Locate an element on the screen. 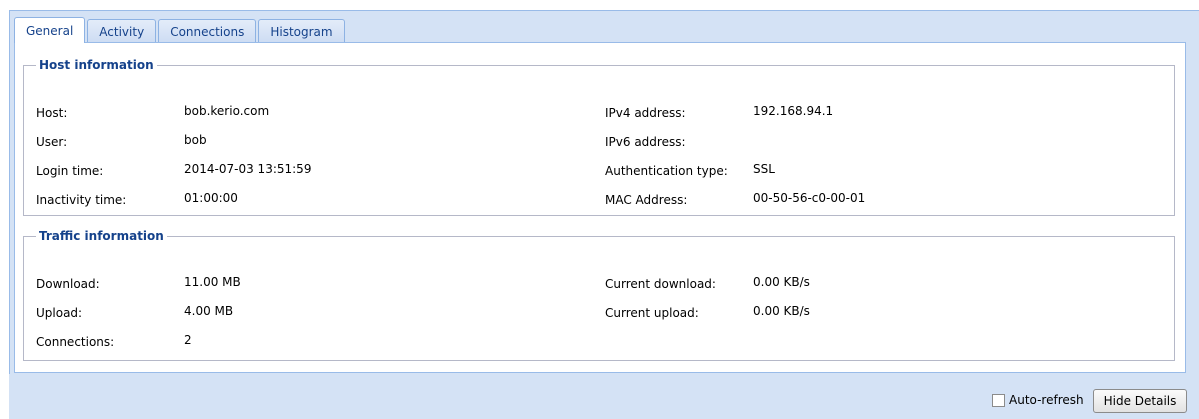  mac-address-label: MAC Address: is located at coordinates (646, 200).